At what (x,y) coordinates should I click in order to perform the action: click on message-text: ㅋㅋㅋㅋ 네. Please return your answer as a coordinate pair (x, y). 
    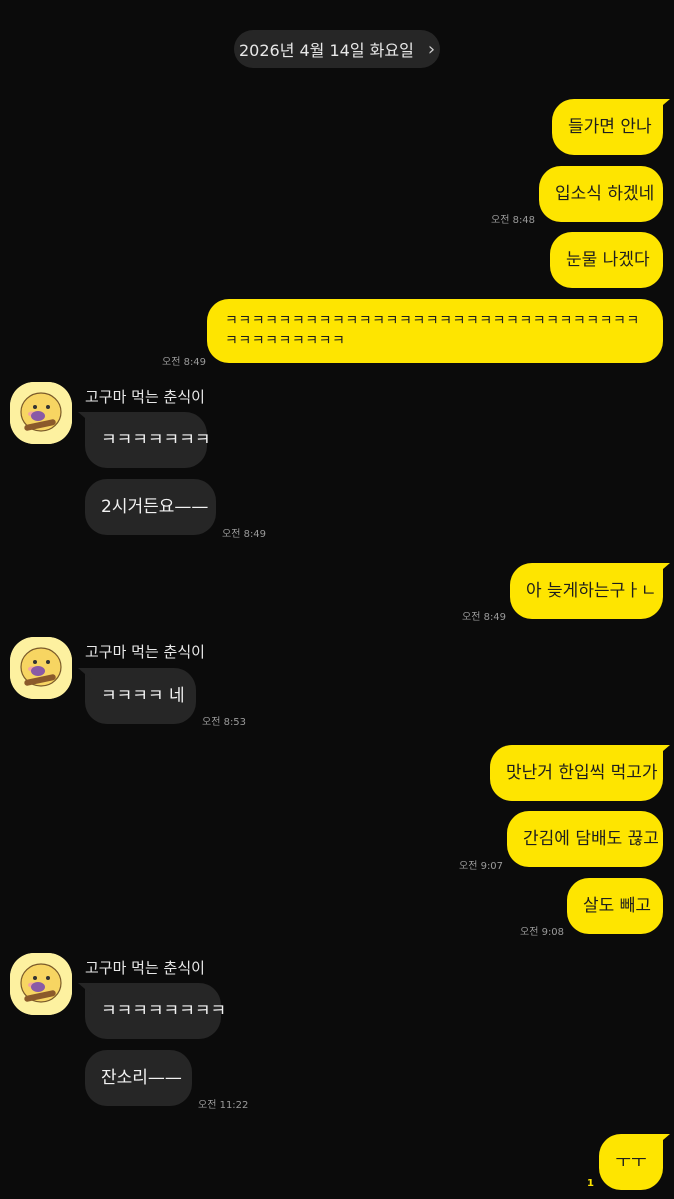
    Looking at the image, I should click on (143, 696).